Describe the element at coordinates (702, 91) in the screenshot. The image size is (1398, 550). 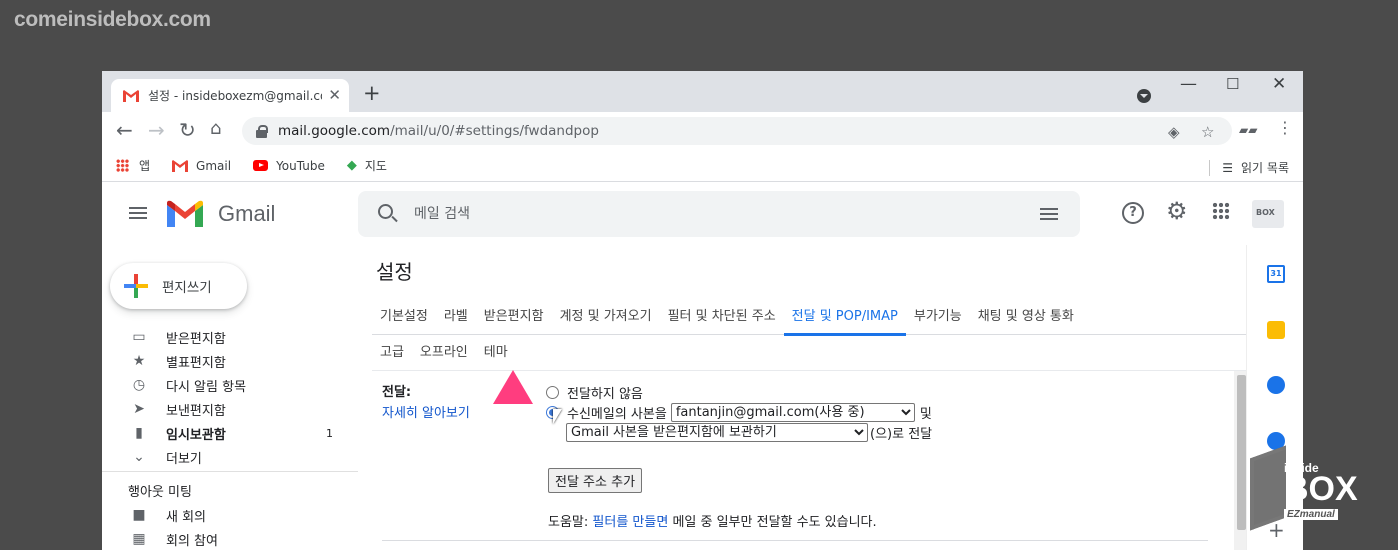
I see `tab-strip: 설정 - insideboxezm@gmail.com ✕ + — ☐ ✕` at that location.